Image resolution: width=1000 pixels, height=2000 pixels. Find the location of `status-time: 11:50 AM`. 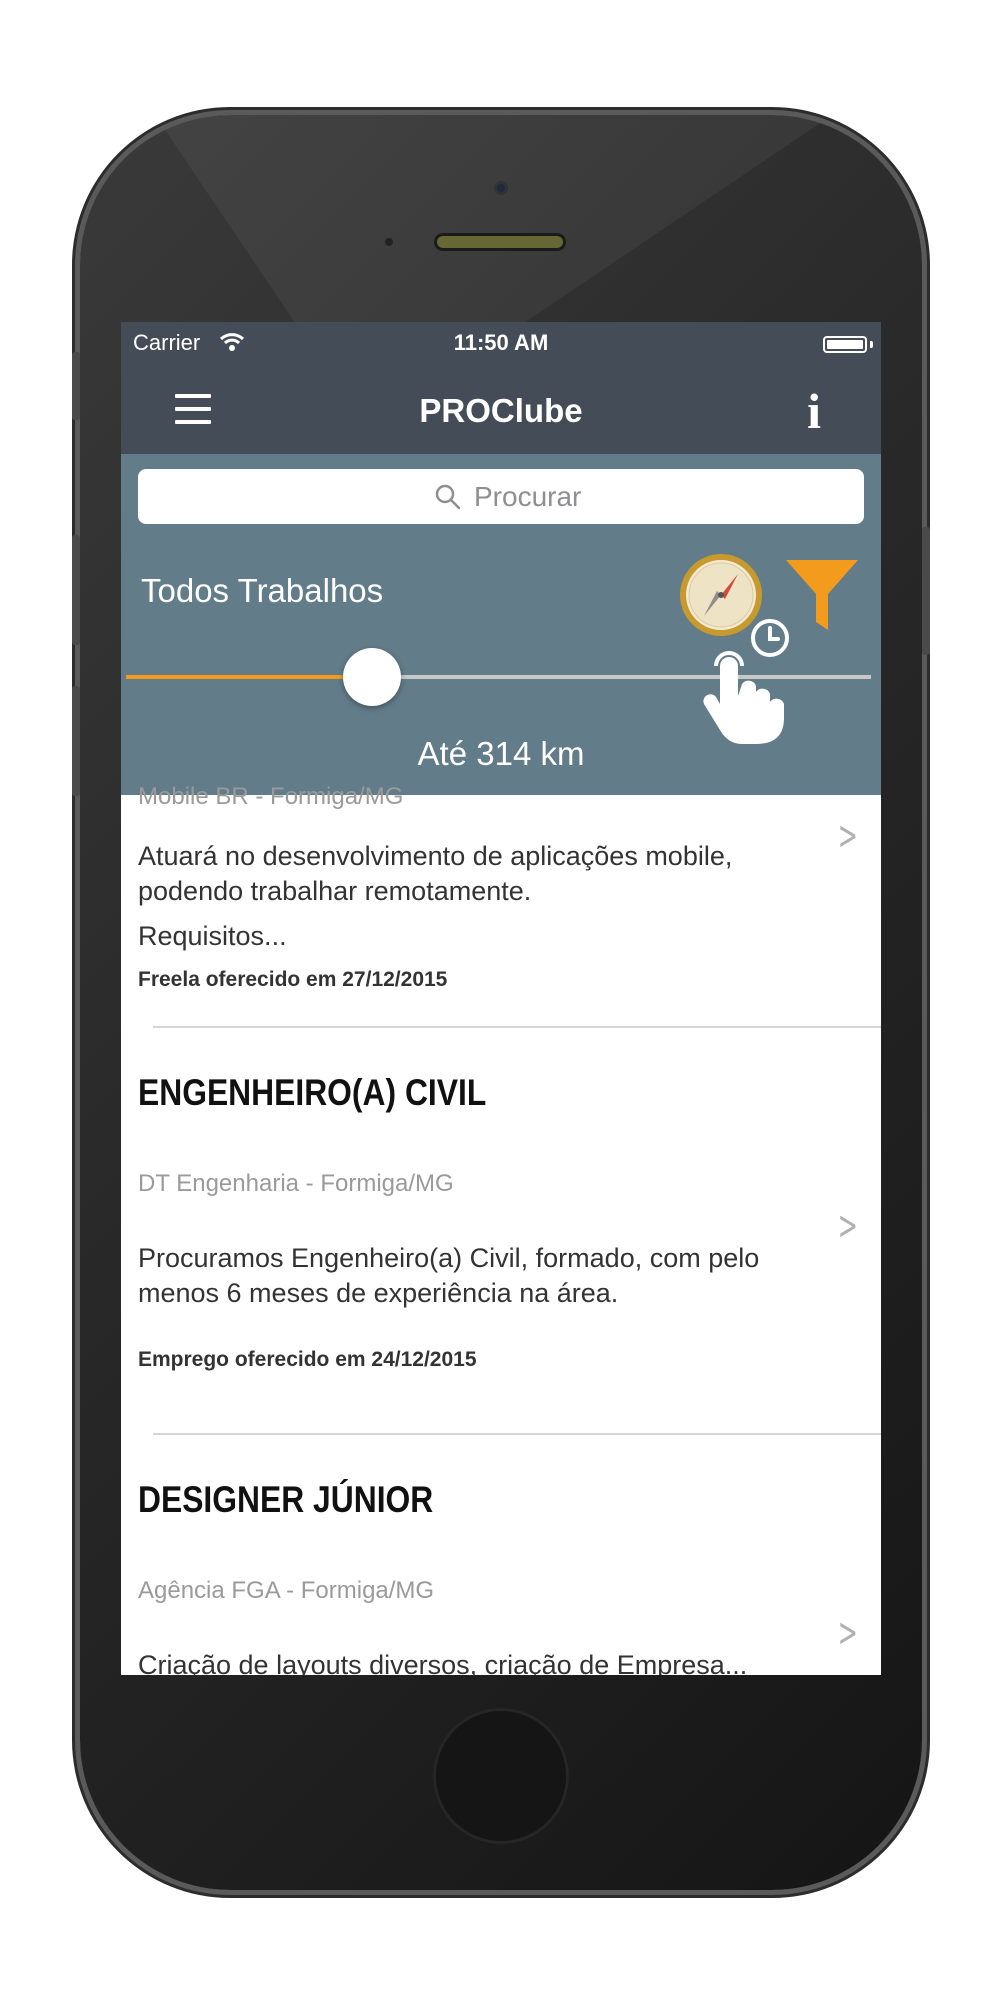

status-time: 11:50 AM is located at coordinates (501, 342).